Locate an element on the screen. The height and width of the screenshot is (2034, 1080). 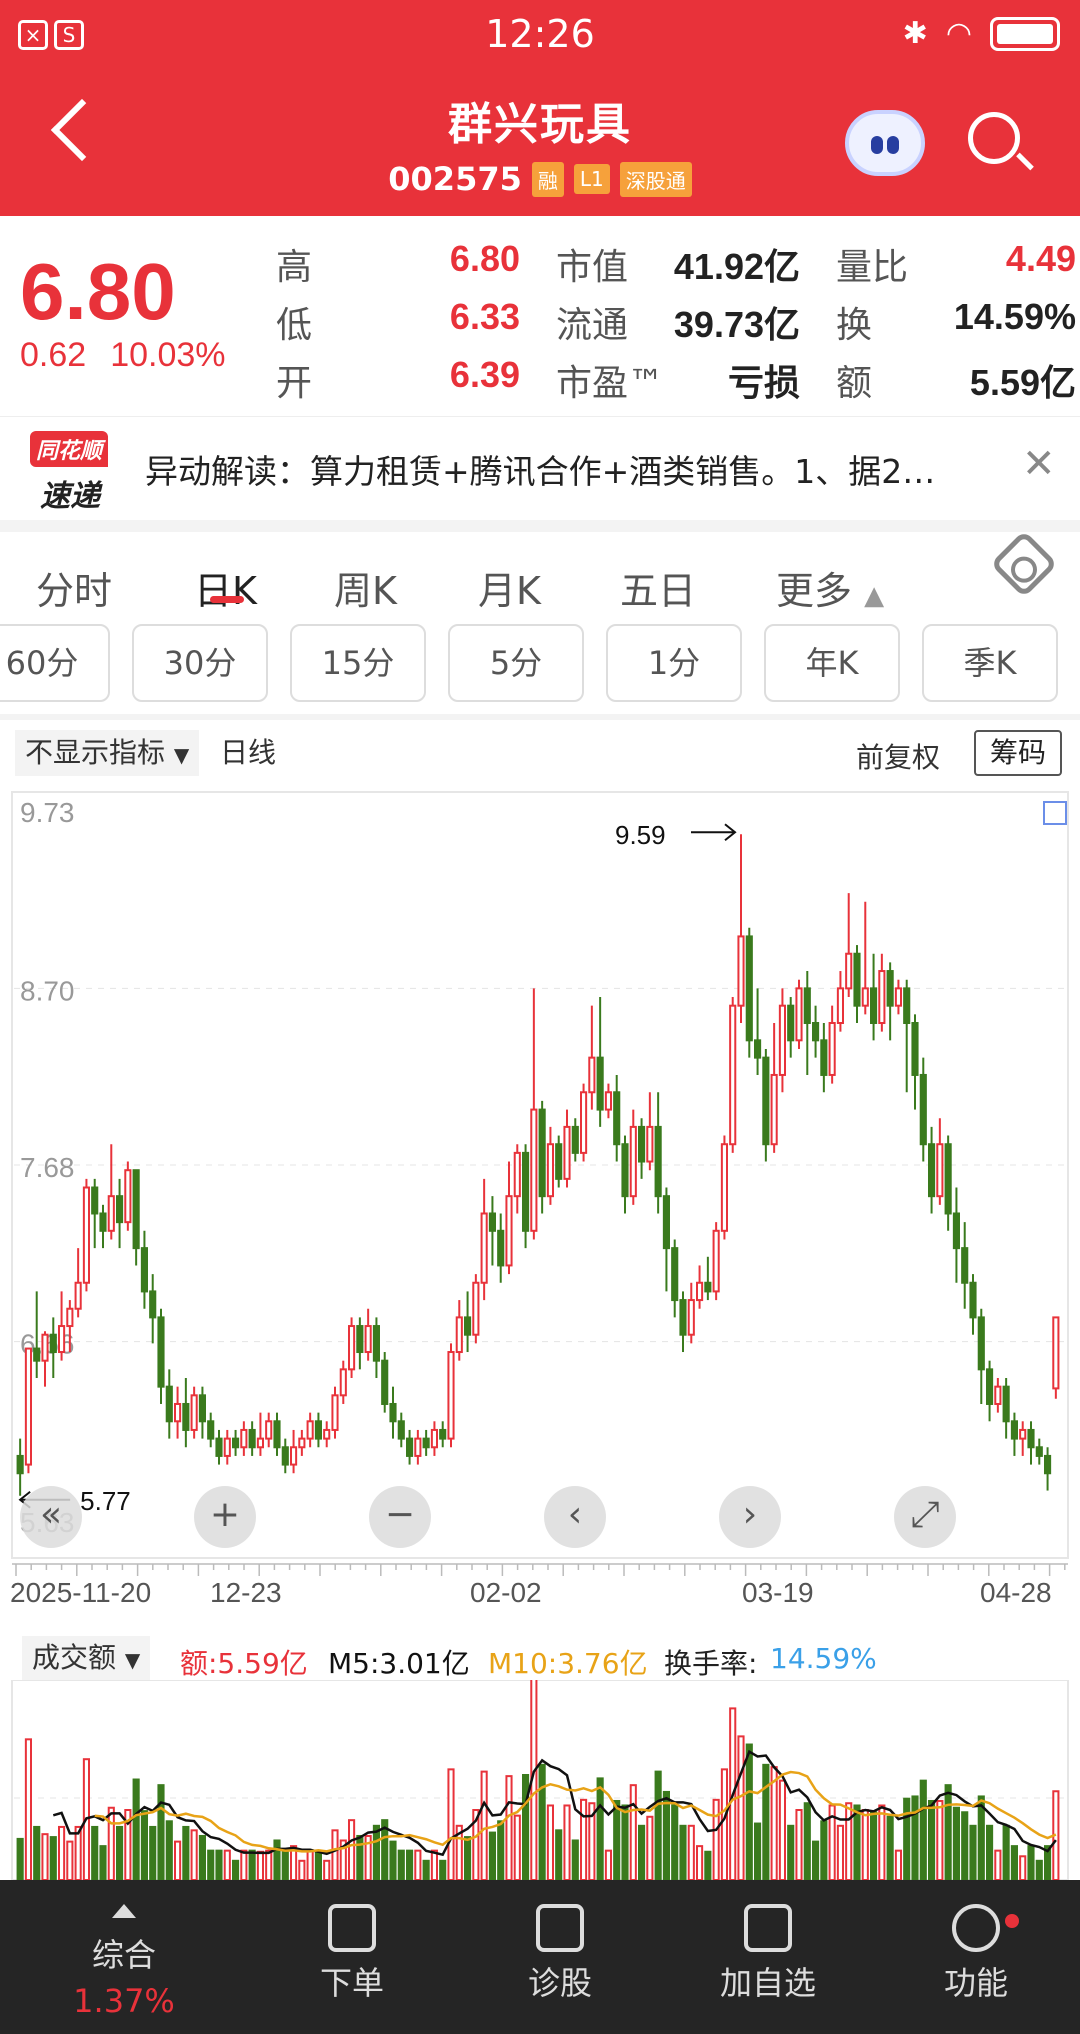
nav-add-watchlist: 加自选 is located at coordinates (768, 1954).